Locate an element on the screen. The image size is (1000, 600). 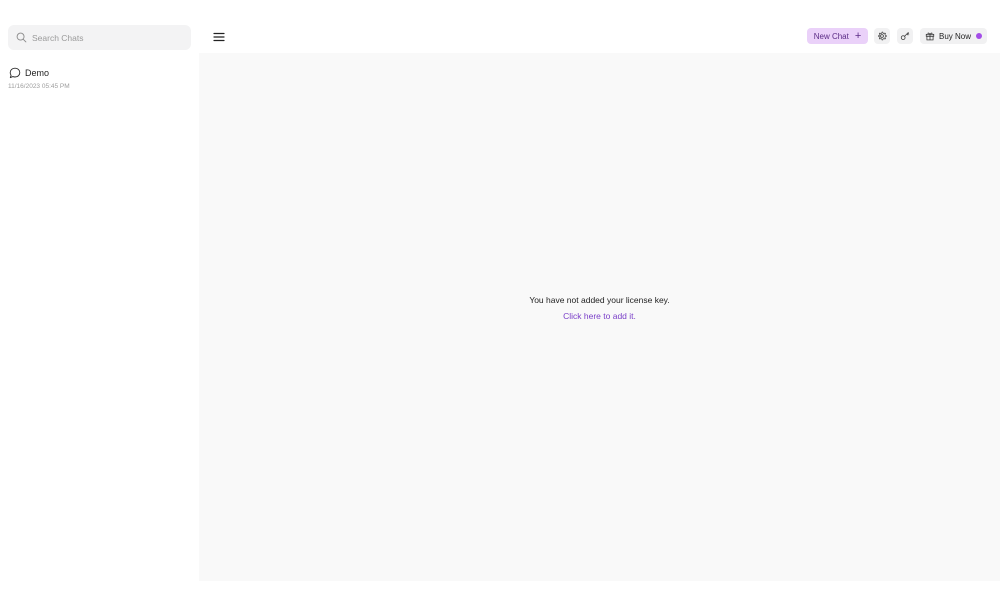
chat-item-title: Demo is located at coordinates (37, 73).